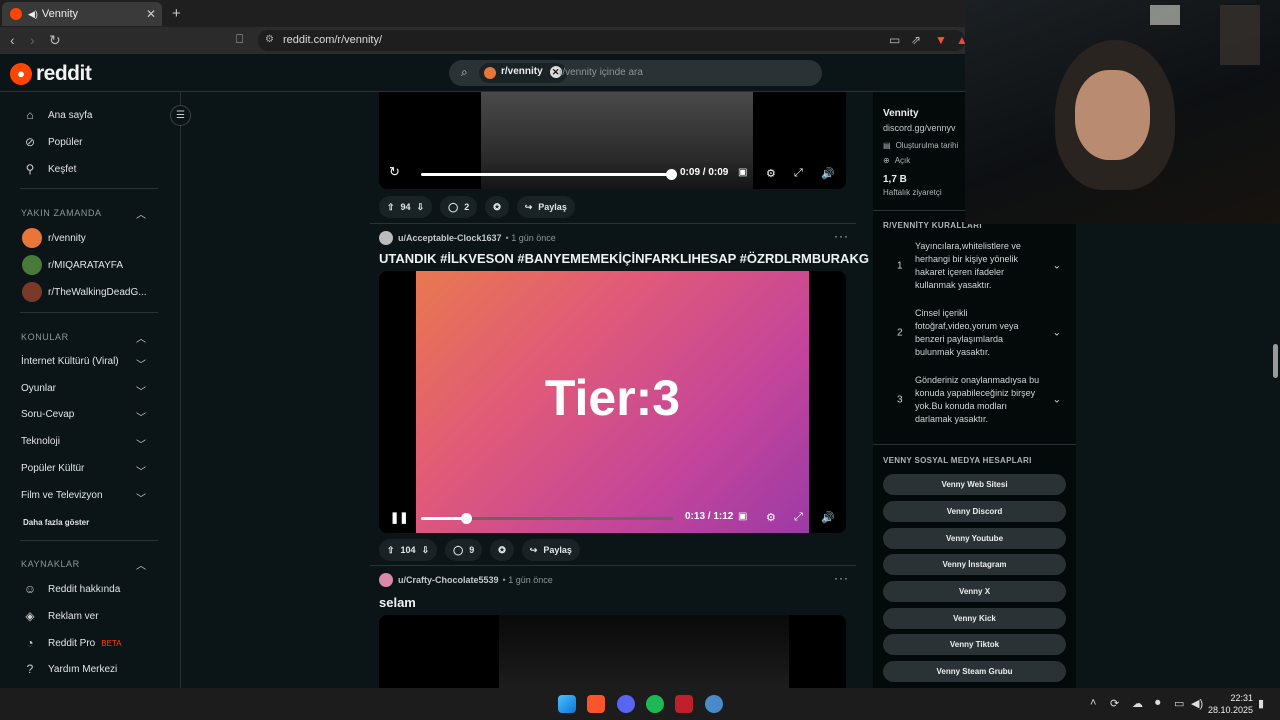 The width and height of the screenshot is (1280, 720). What do you see at coordinates (32, 40) in the screenshot?
I see `forward-icon: ›` at bounding box center [32, 40].